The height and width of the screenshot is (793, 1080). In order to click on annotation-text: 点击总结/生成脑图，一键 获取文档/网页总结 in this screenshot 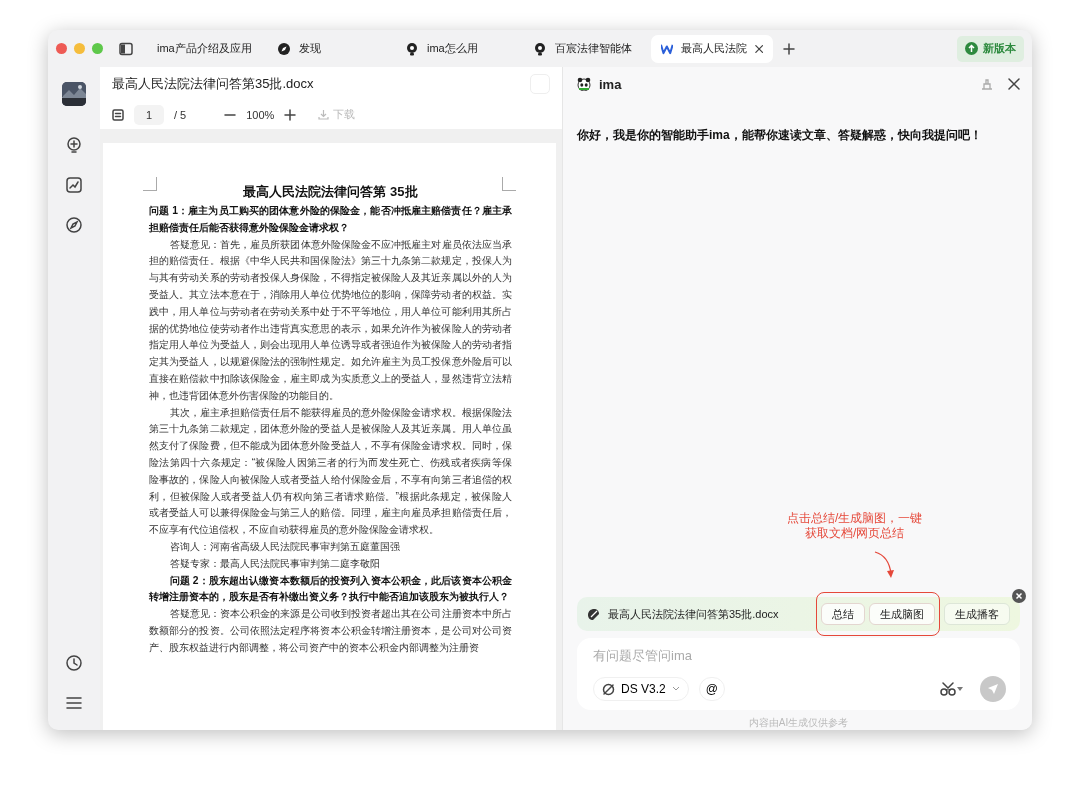, I will do `click(855, 526)`.